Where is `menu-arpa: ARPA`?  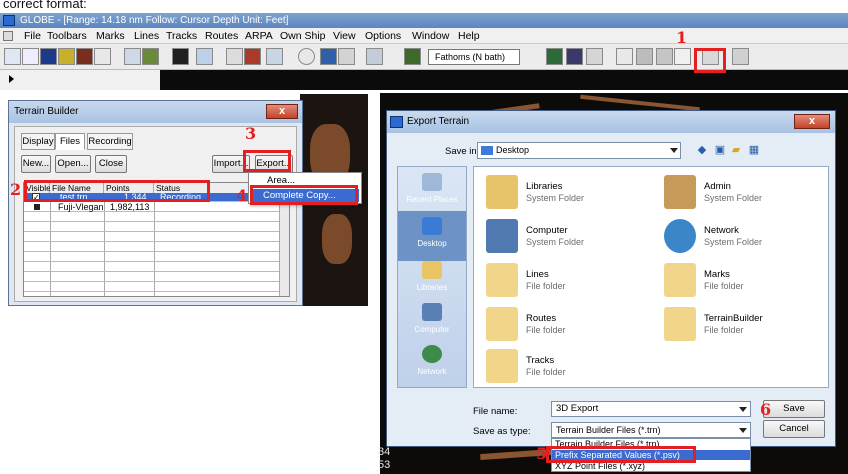 menu-arpa: ARPA is located at coordinates (259, 36).